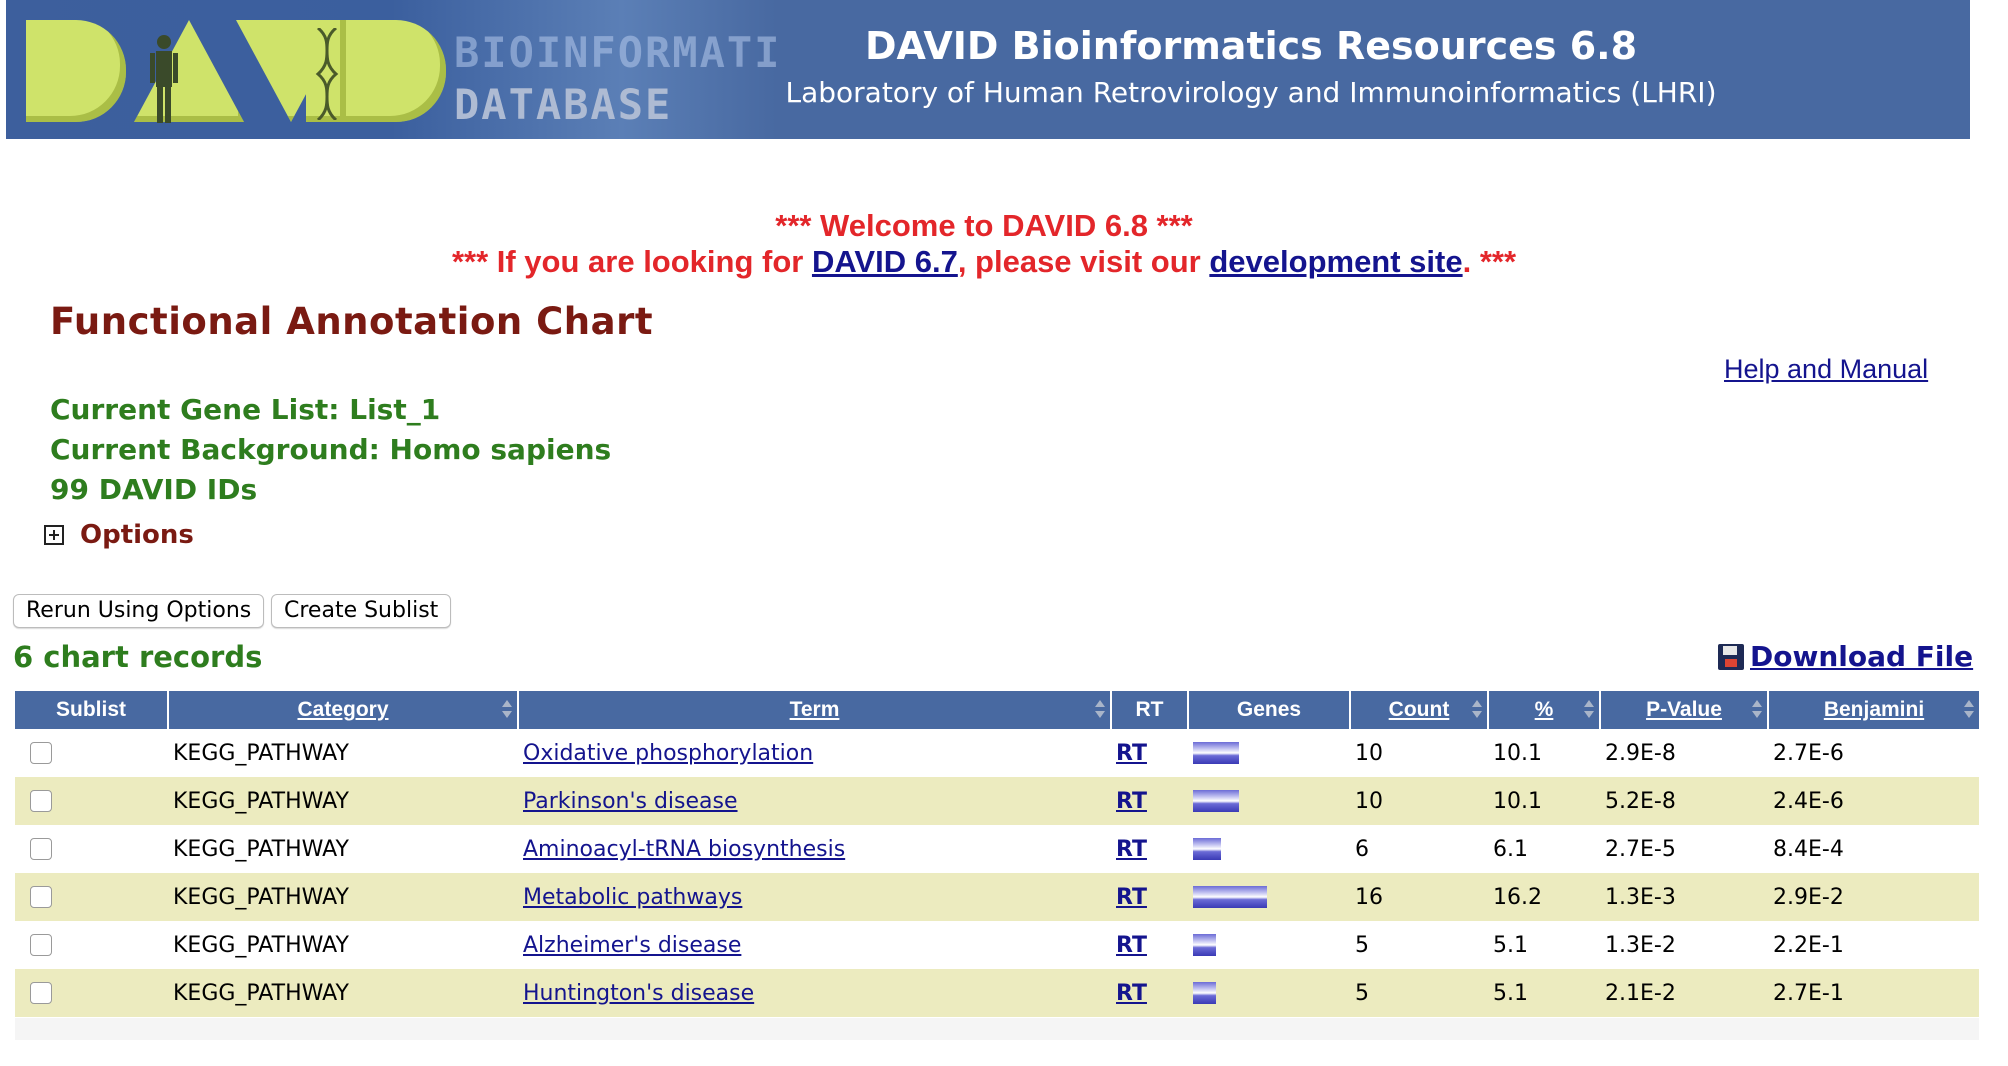  Describe the element at coordinates (1544, 710) in the screenshot. I see `column-header-percent: %` at that location.